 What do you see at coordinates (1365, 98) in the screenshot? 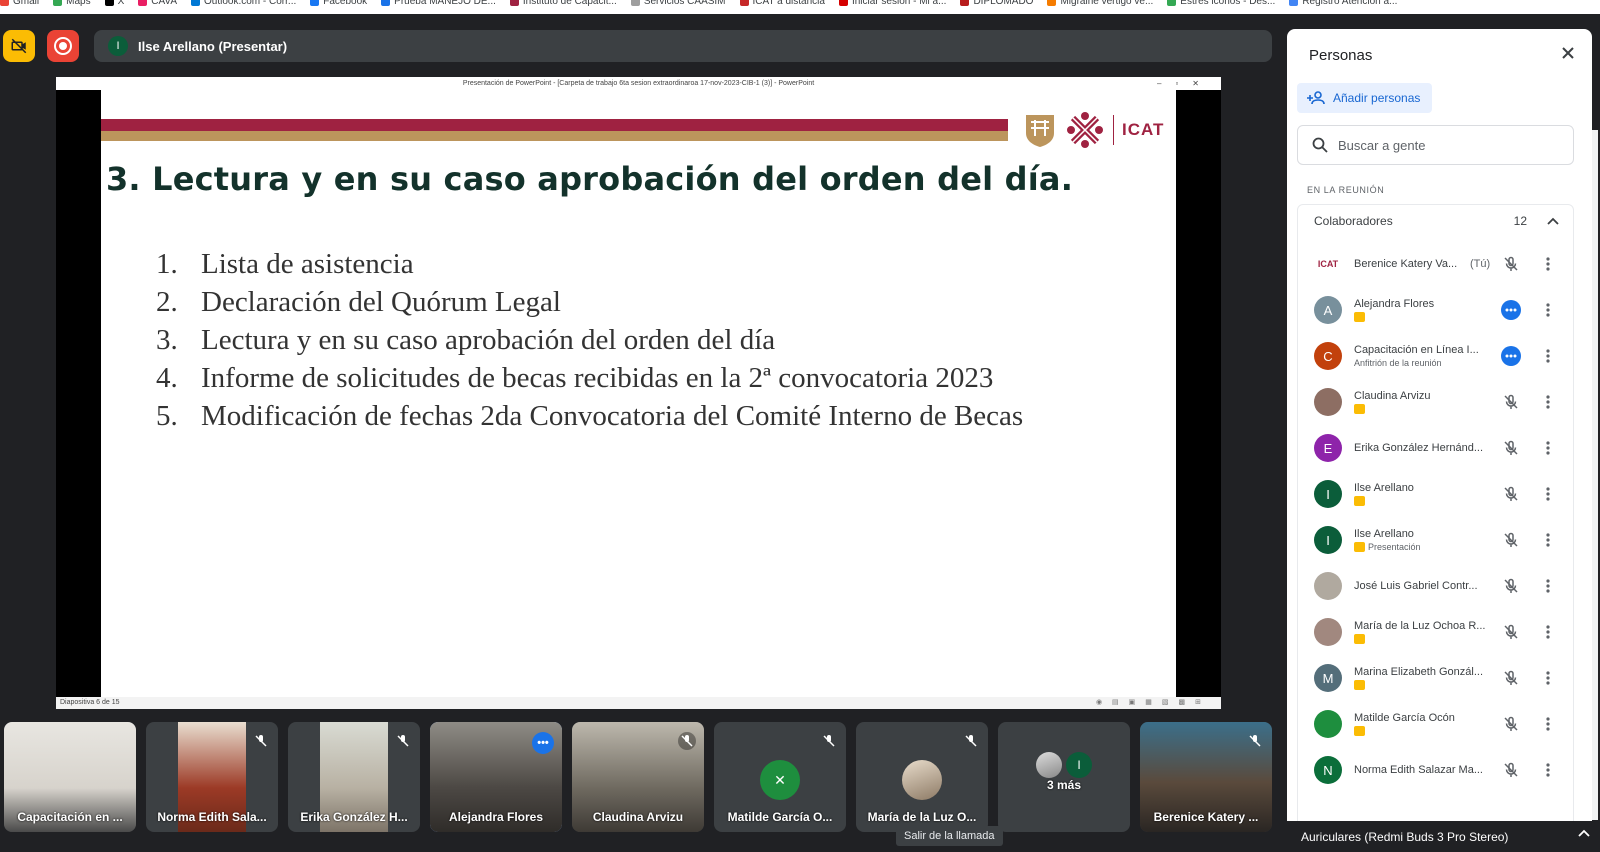
I see `add-people-button: Añadir personas` at bounding box center [1365, 98].